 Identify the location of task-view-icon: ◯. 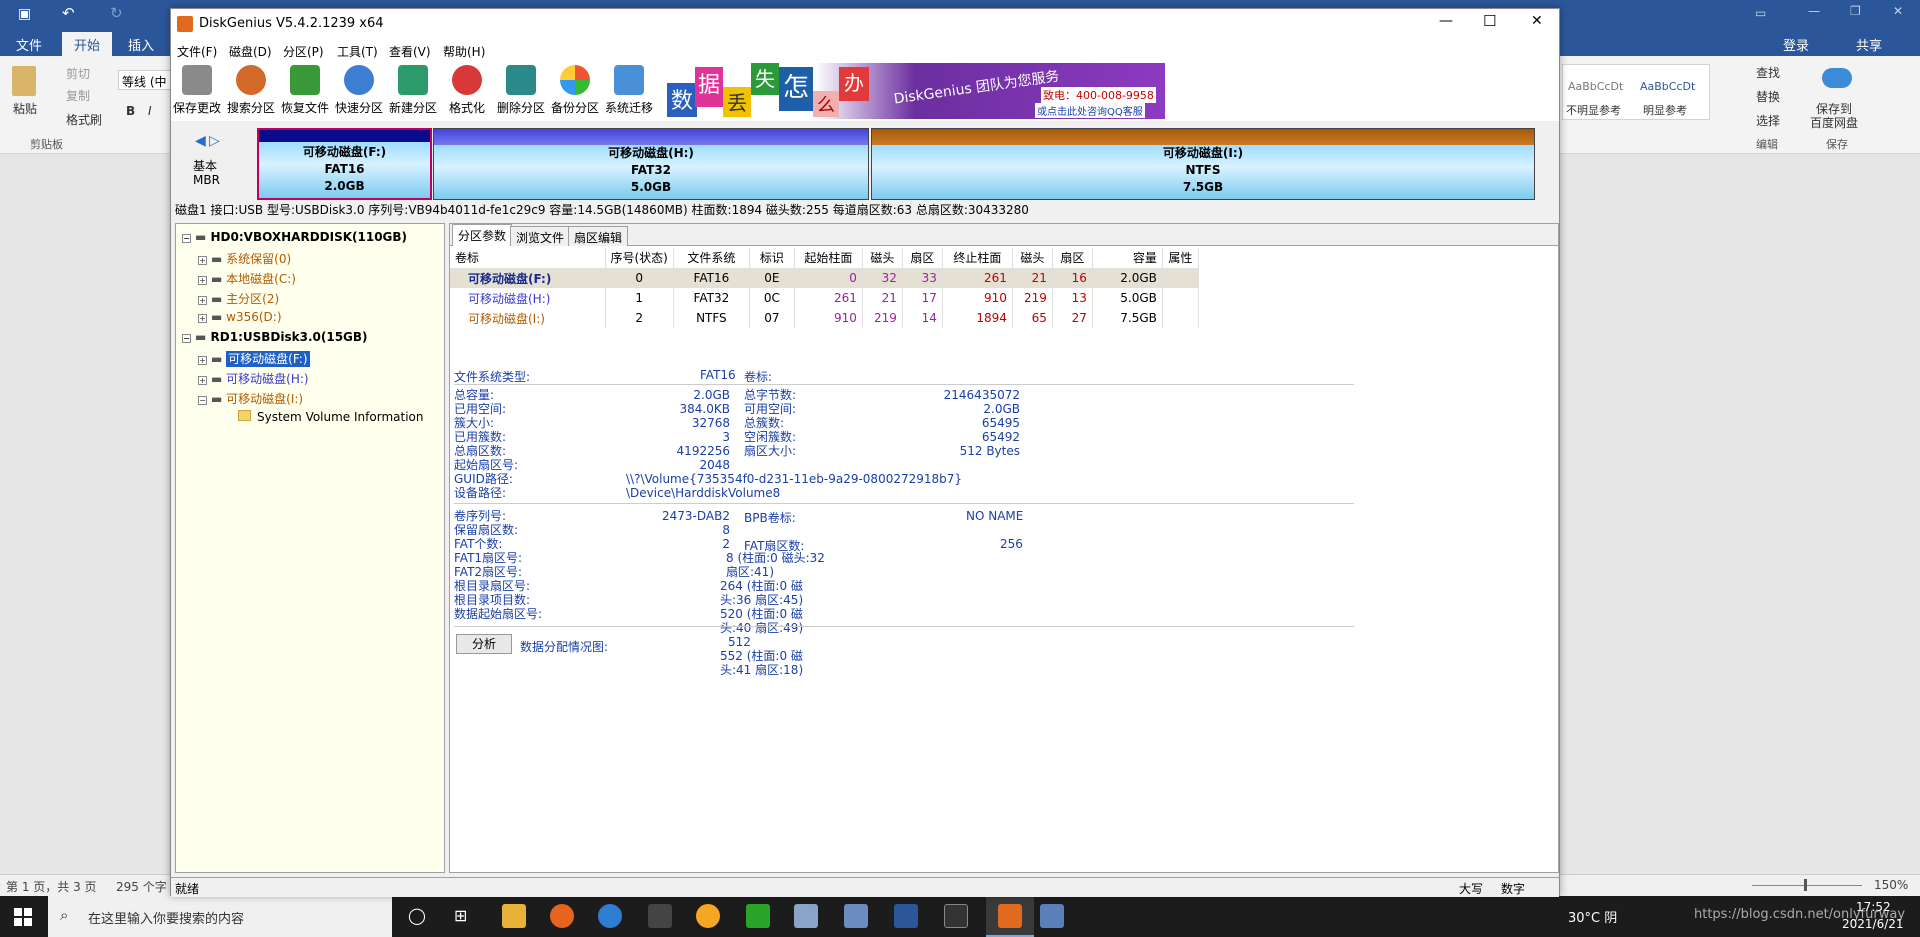
(417, 915).